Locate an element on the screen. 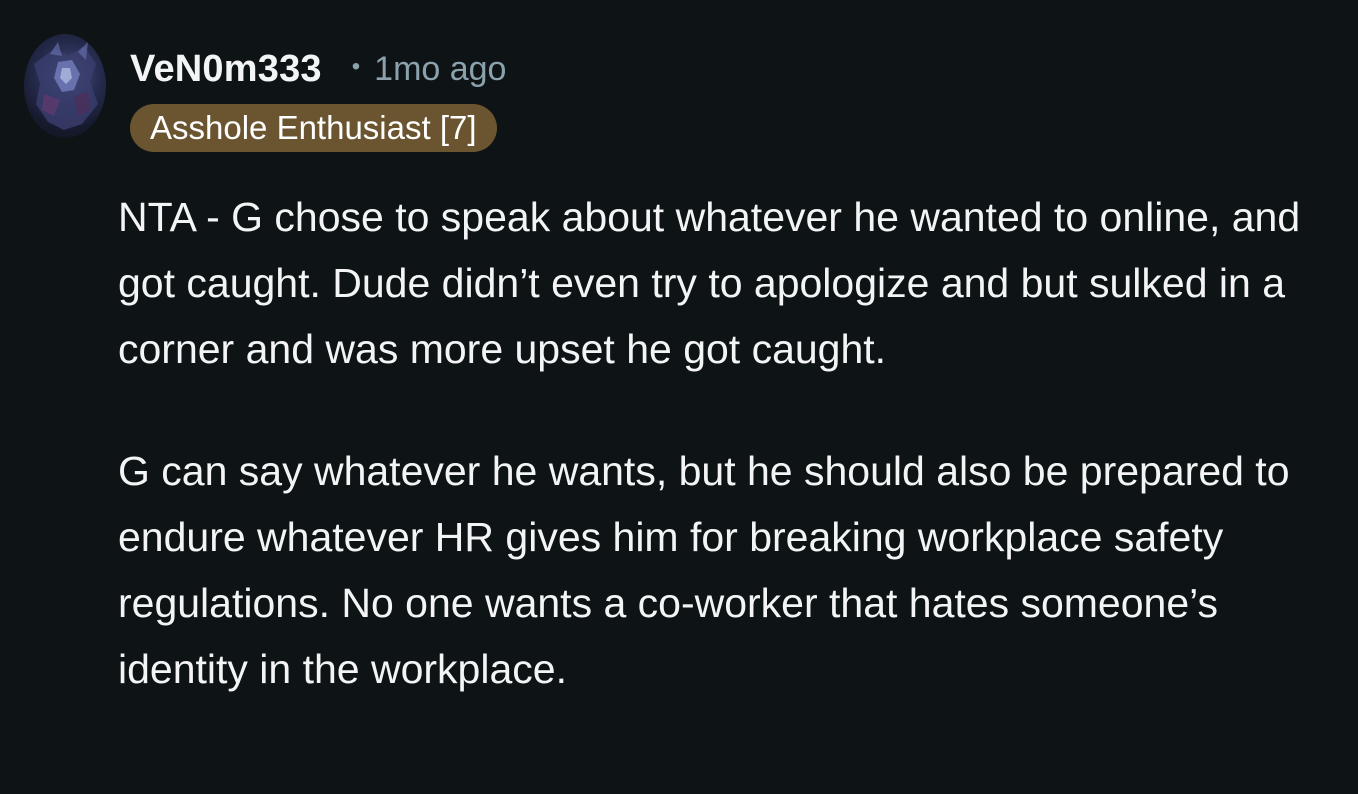 The image size is (1358, 794). comment-timestamp: 1mo ago is located at coordinates (440, 69).